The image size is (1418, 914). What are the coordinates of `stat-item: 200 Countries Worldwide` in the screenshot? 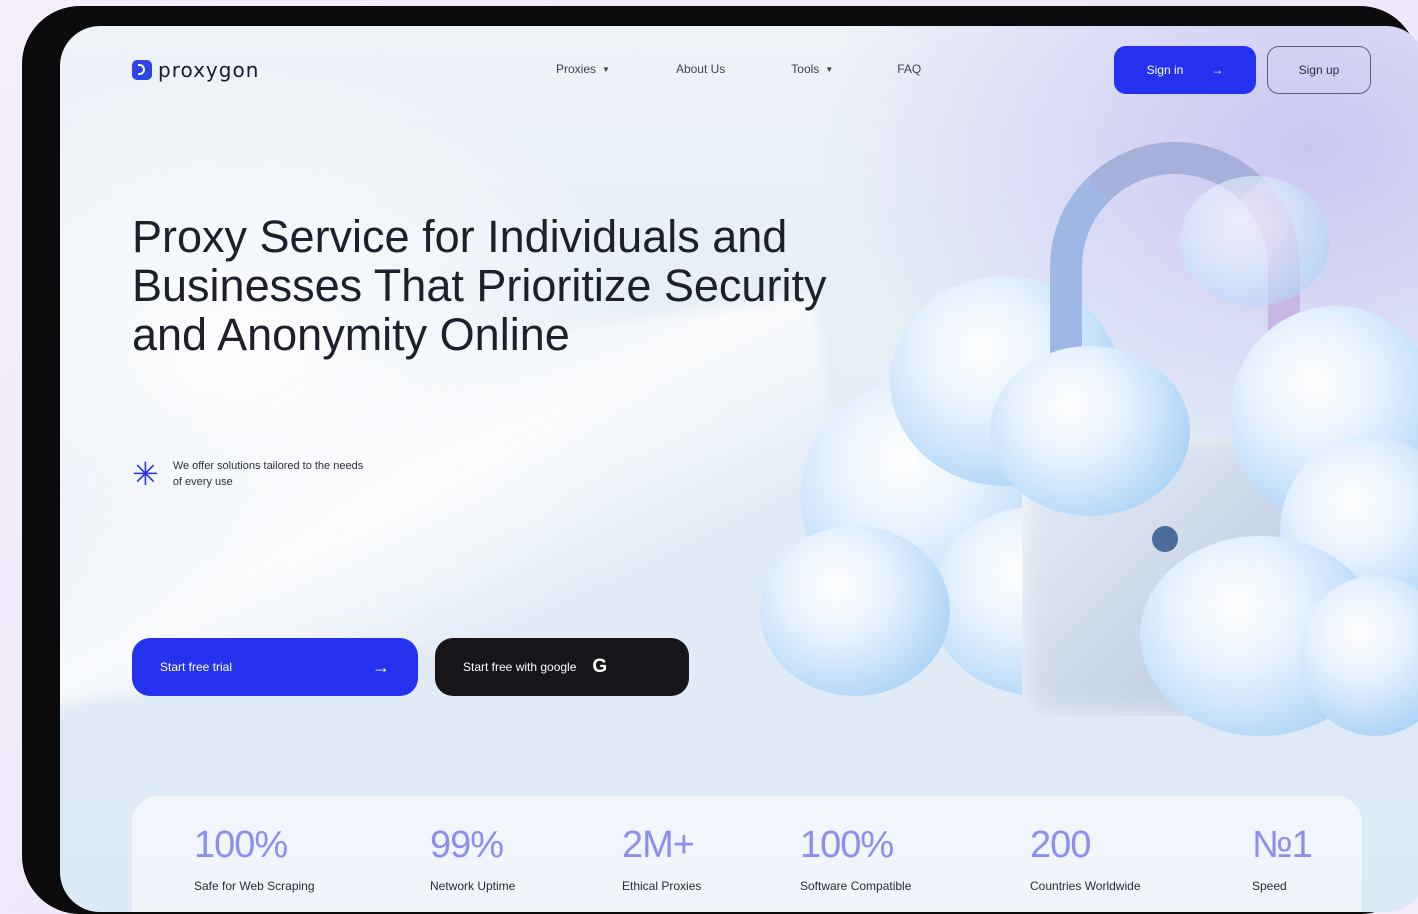 It's located at (1085, 858).